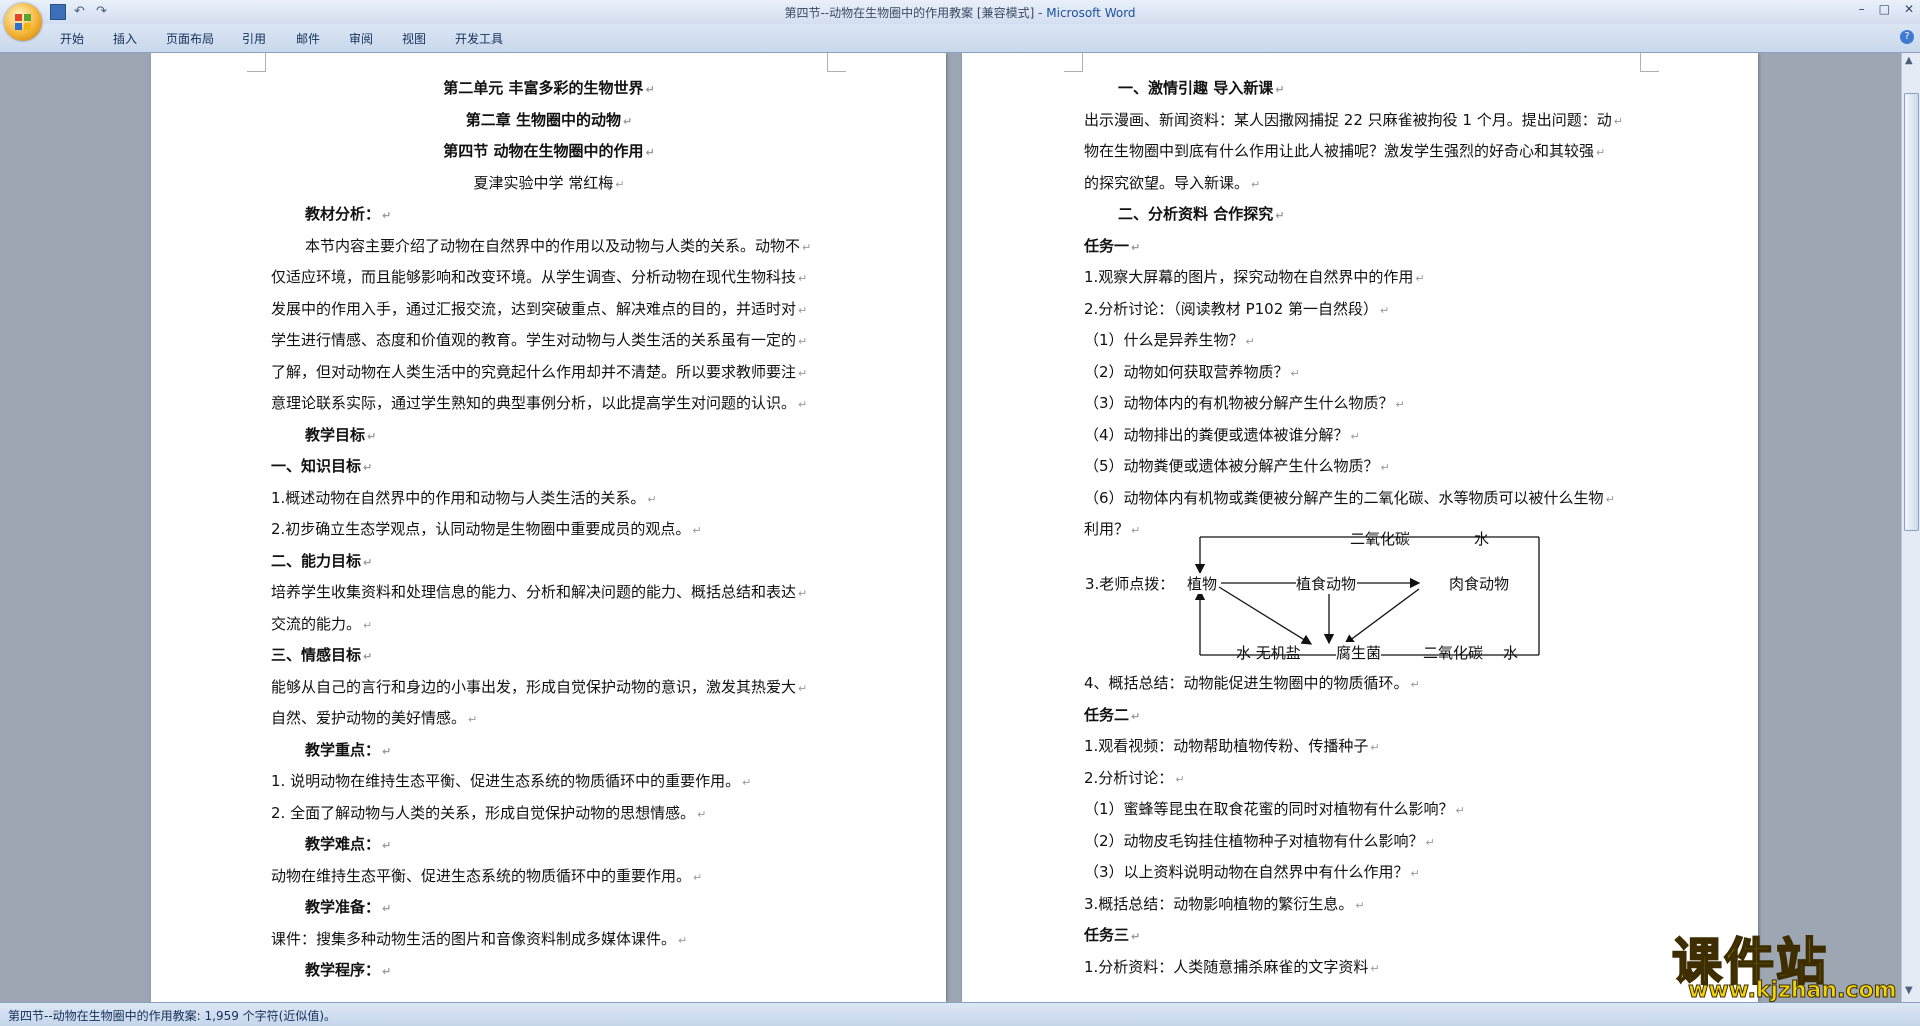  Describe the element at coordinates (1362, 467) in the screenshot. I see `text-line: （5）动物粪便或遗体被分解产生什么物质？ ↵` at that location.